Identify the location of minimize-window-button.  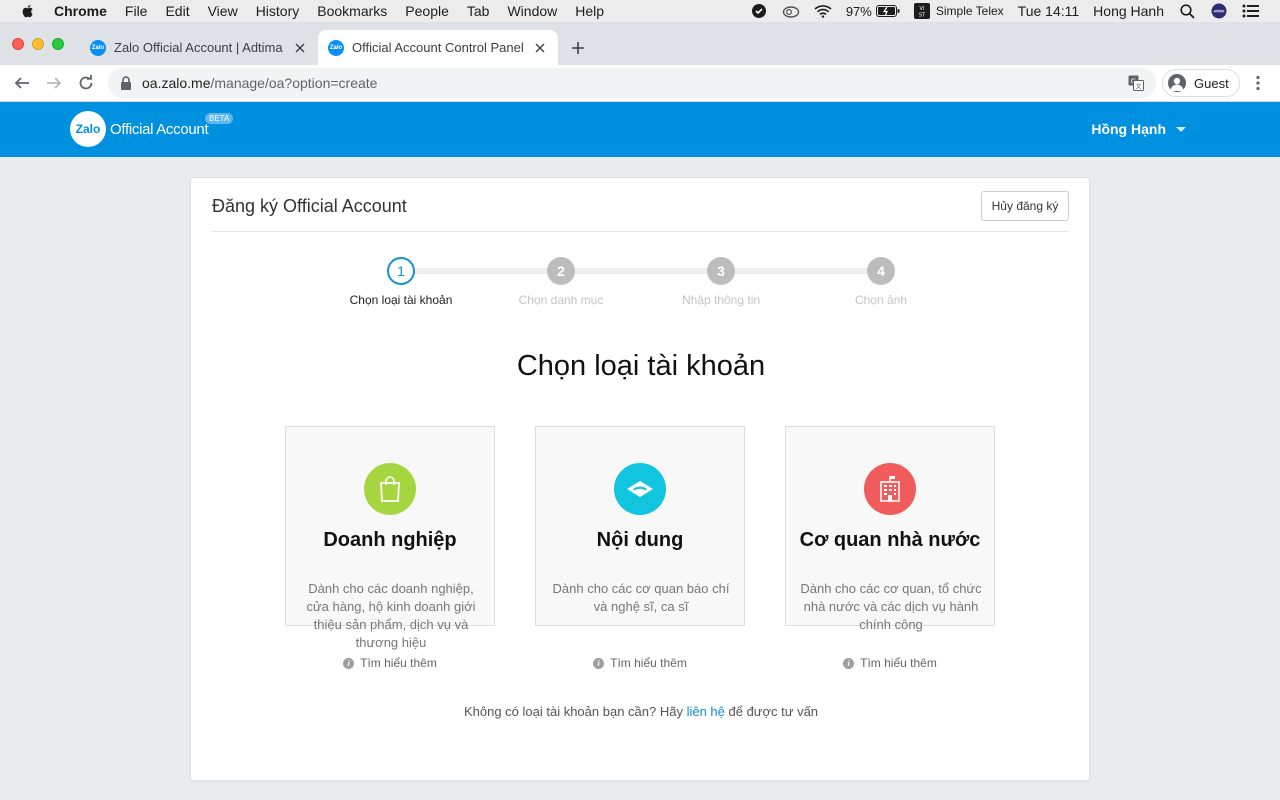
(38, 44).